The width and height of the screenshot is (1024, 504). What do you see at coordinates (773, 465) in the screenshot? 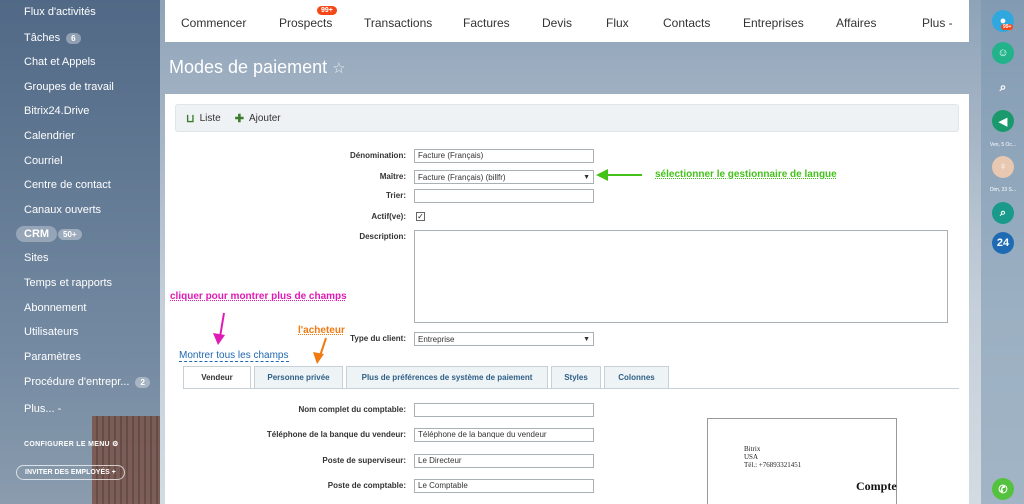
I see `invoice-phone: Tél.: +76893321451` at bounding box center [773, 465].